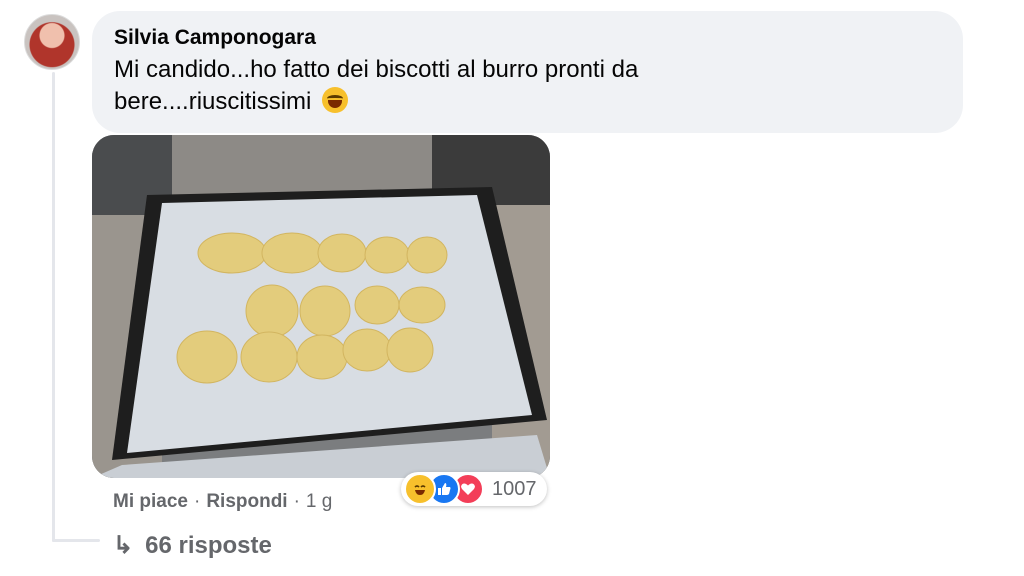  Describe the element at coordinates (420, 489) in the screenshot. I see `haha-icon` at that location.